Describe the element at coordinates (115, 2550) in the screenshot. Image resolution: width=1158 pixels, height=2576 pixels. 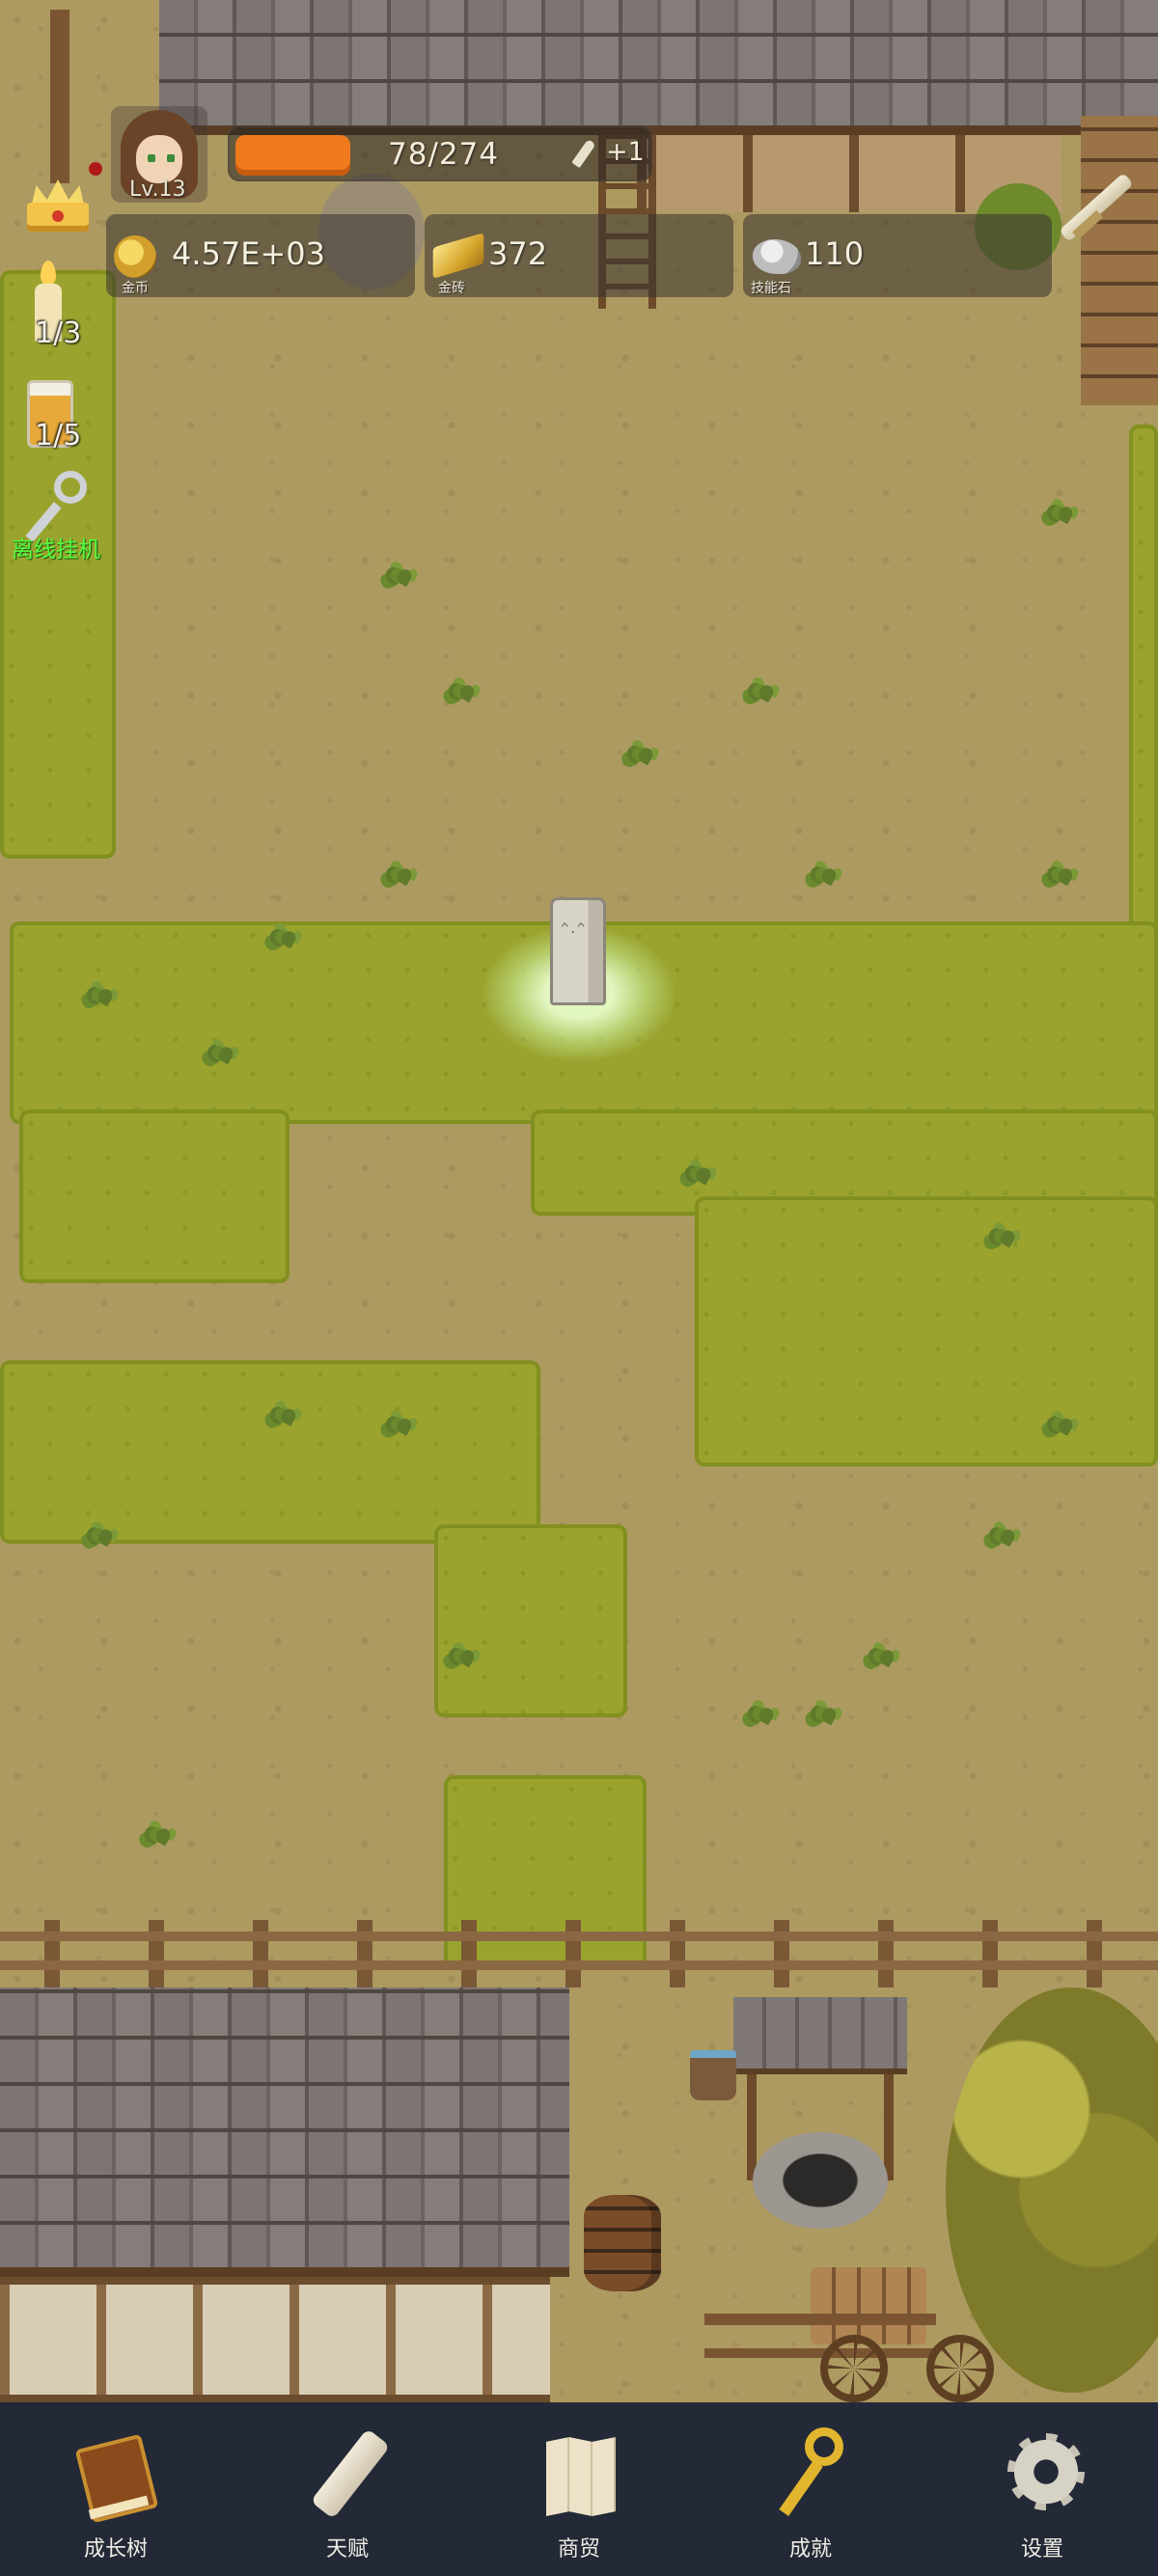
I see `nav-label: 成长树` at that location.